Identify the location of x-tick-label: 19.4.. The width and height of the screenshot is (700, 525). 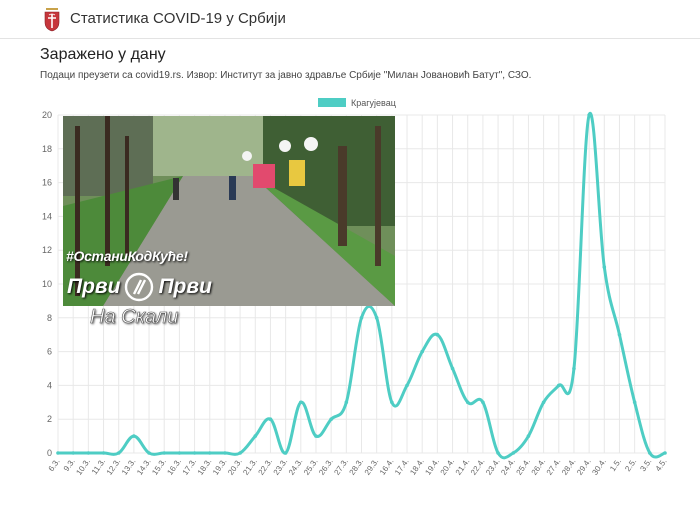
(432, 467).